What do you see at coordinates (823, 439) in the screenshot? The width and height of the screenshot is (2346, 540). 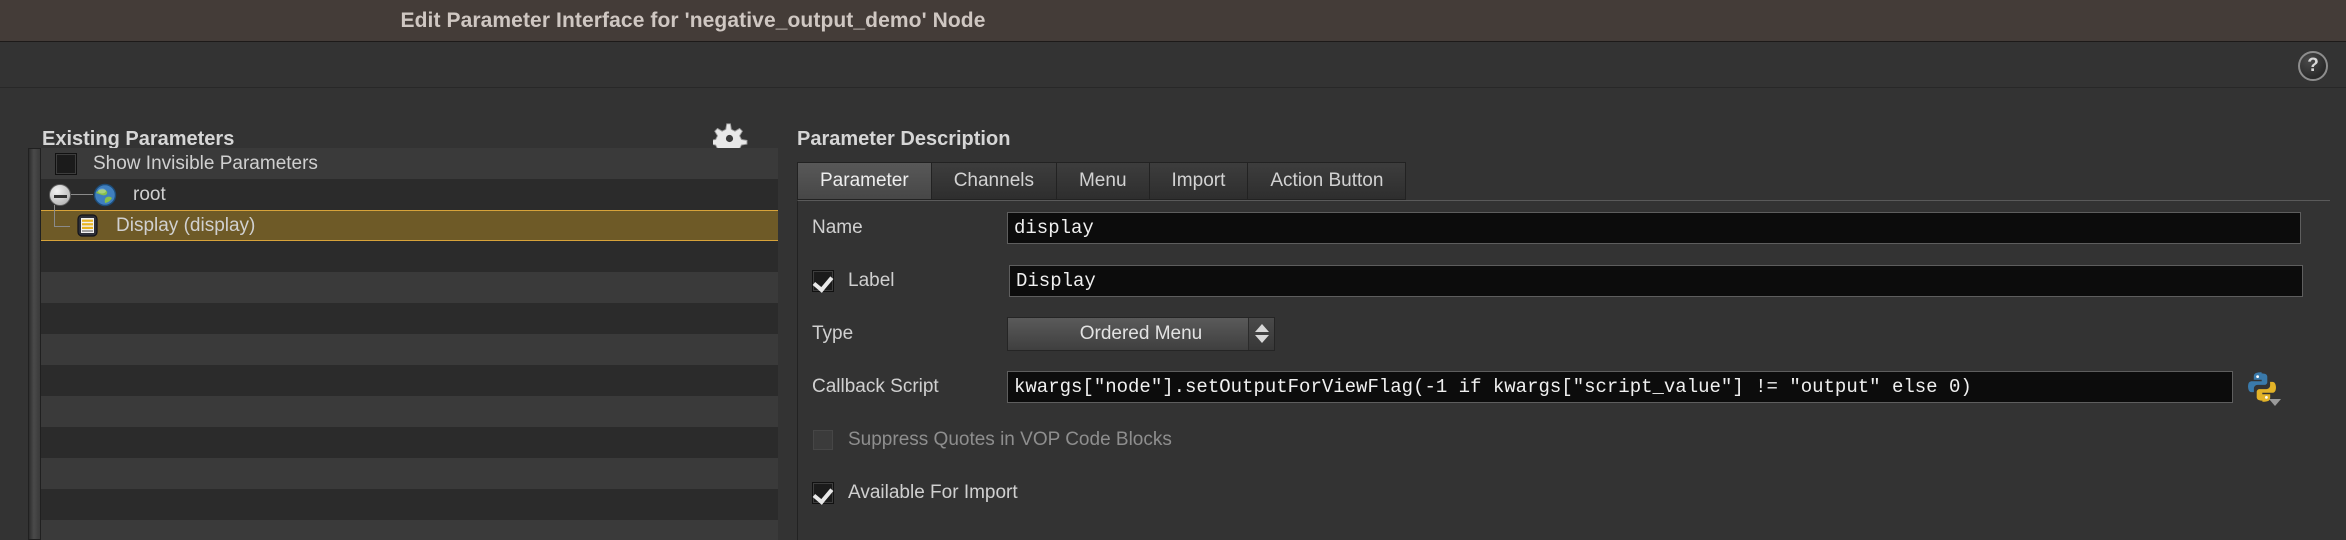 I see `suppress-quotes-checkbox` at bounding box center [823, 439].